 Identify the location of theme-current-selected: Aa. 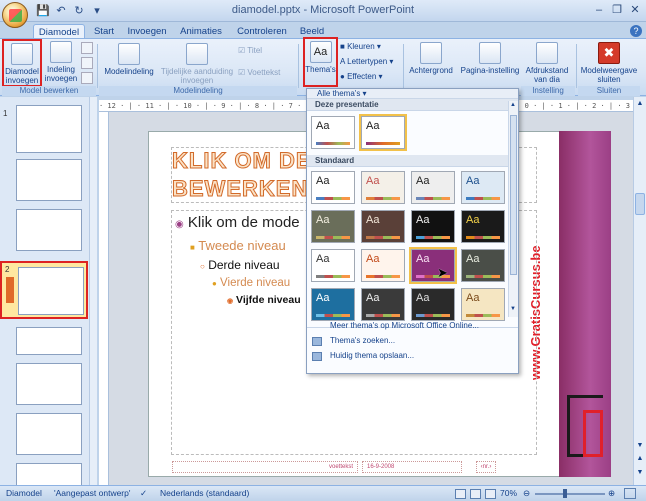
(383, 132).